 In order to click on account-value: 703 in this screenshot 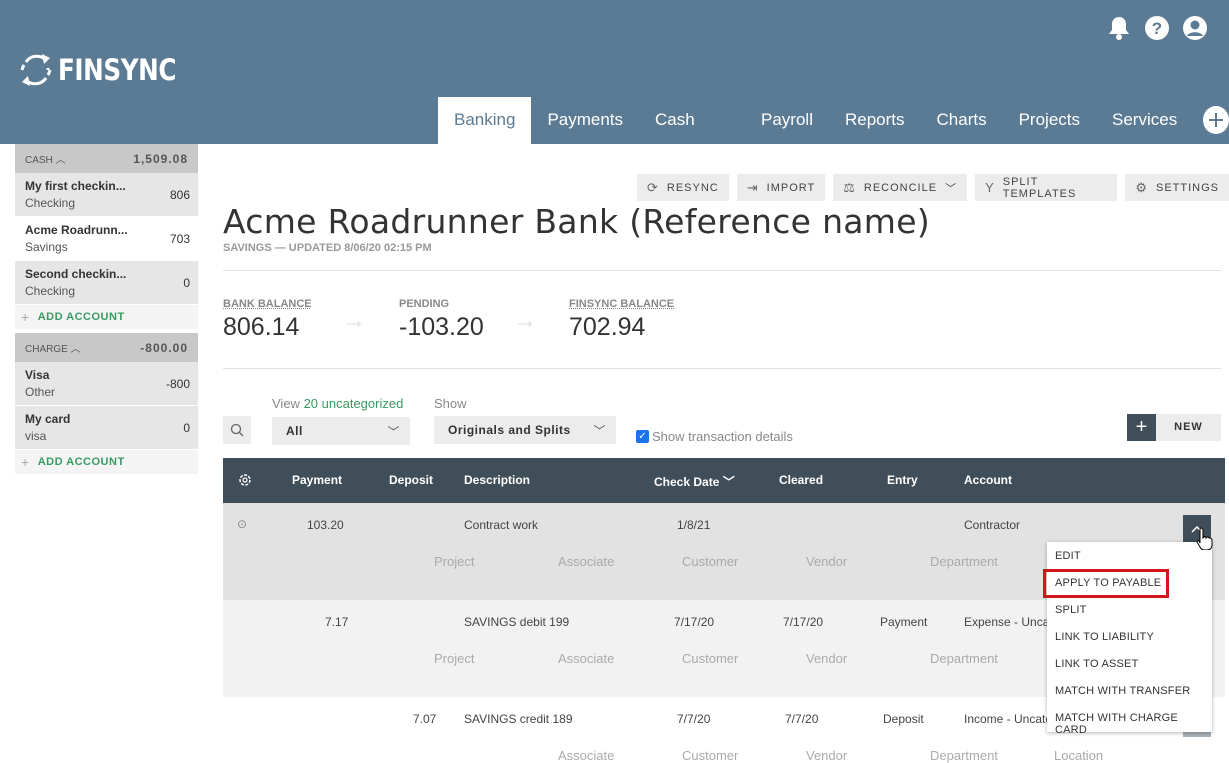, I will do `click(180, 239)`.